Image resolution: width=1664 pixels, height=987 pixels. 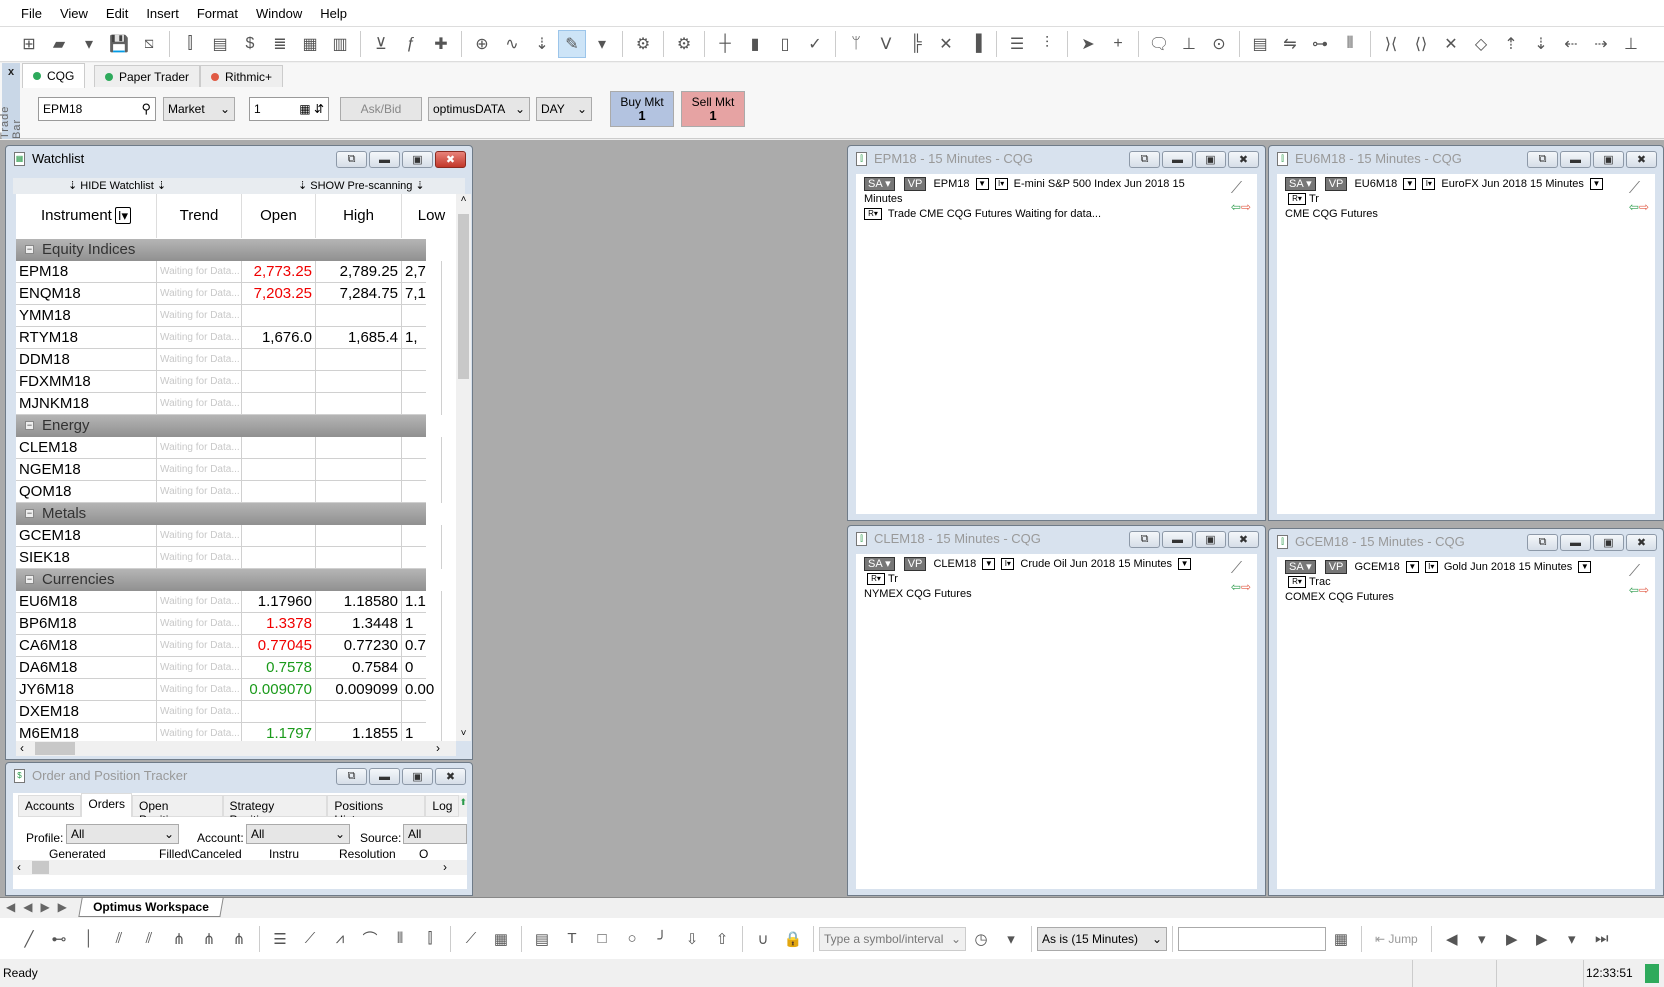 What do you see at coordinates (200, 854) in the screenshot?
I see `column-header: Filled\Canceled` at bounding box center [200, 854].